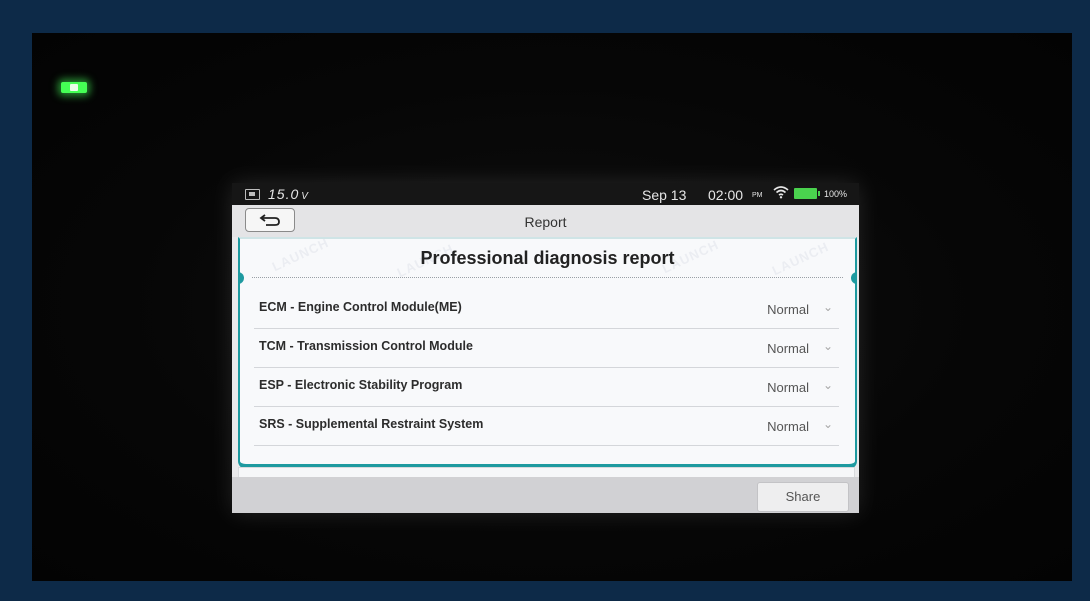 Image resolution: width=1090 pixels, height=601 pixels. I want to click on report-heading: Professional diagnosis report, so click(547, 258).